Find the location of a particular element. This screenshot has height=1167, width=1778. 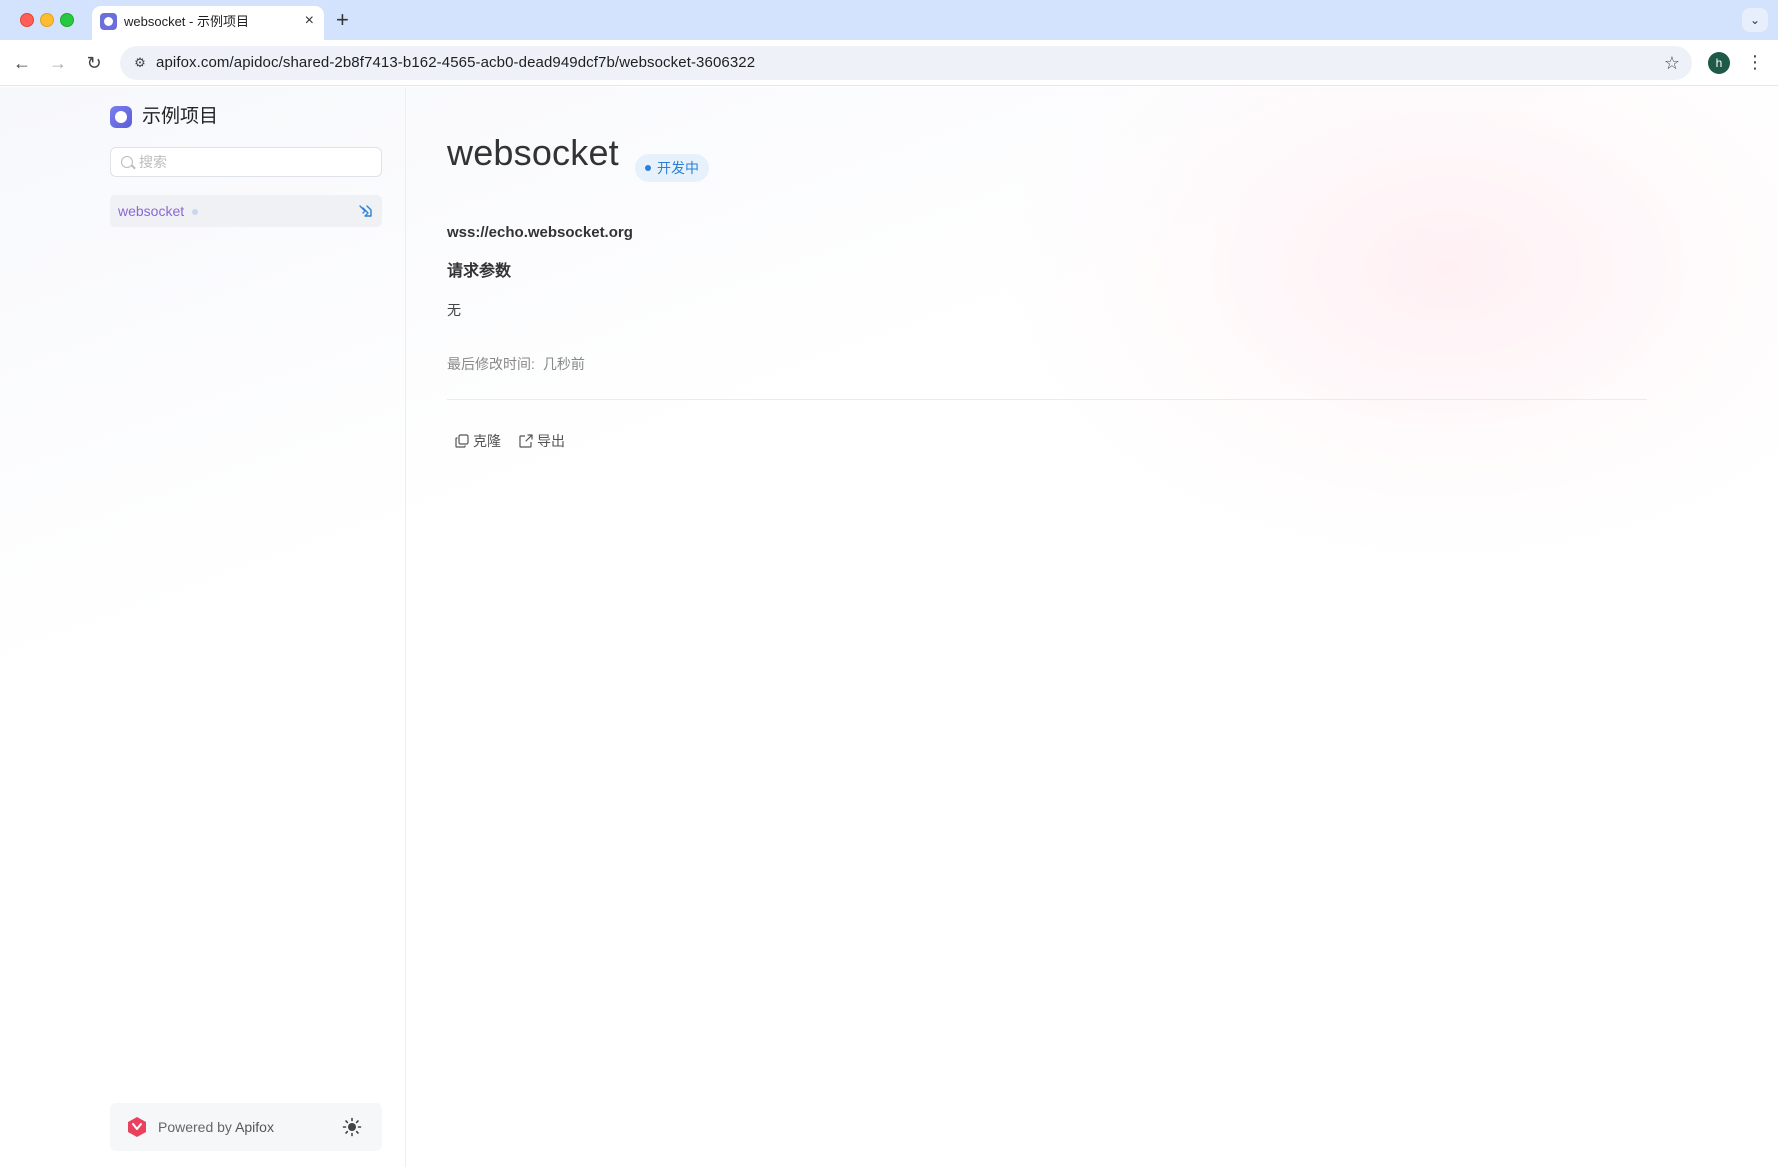

divider is located at coordinates (1047, 399).